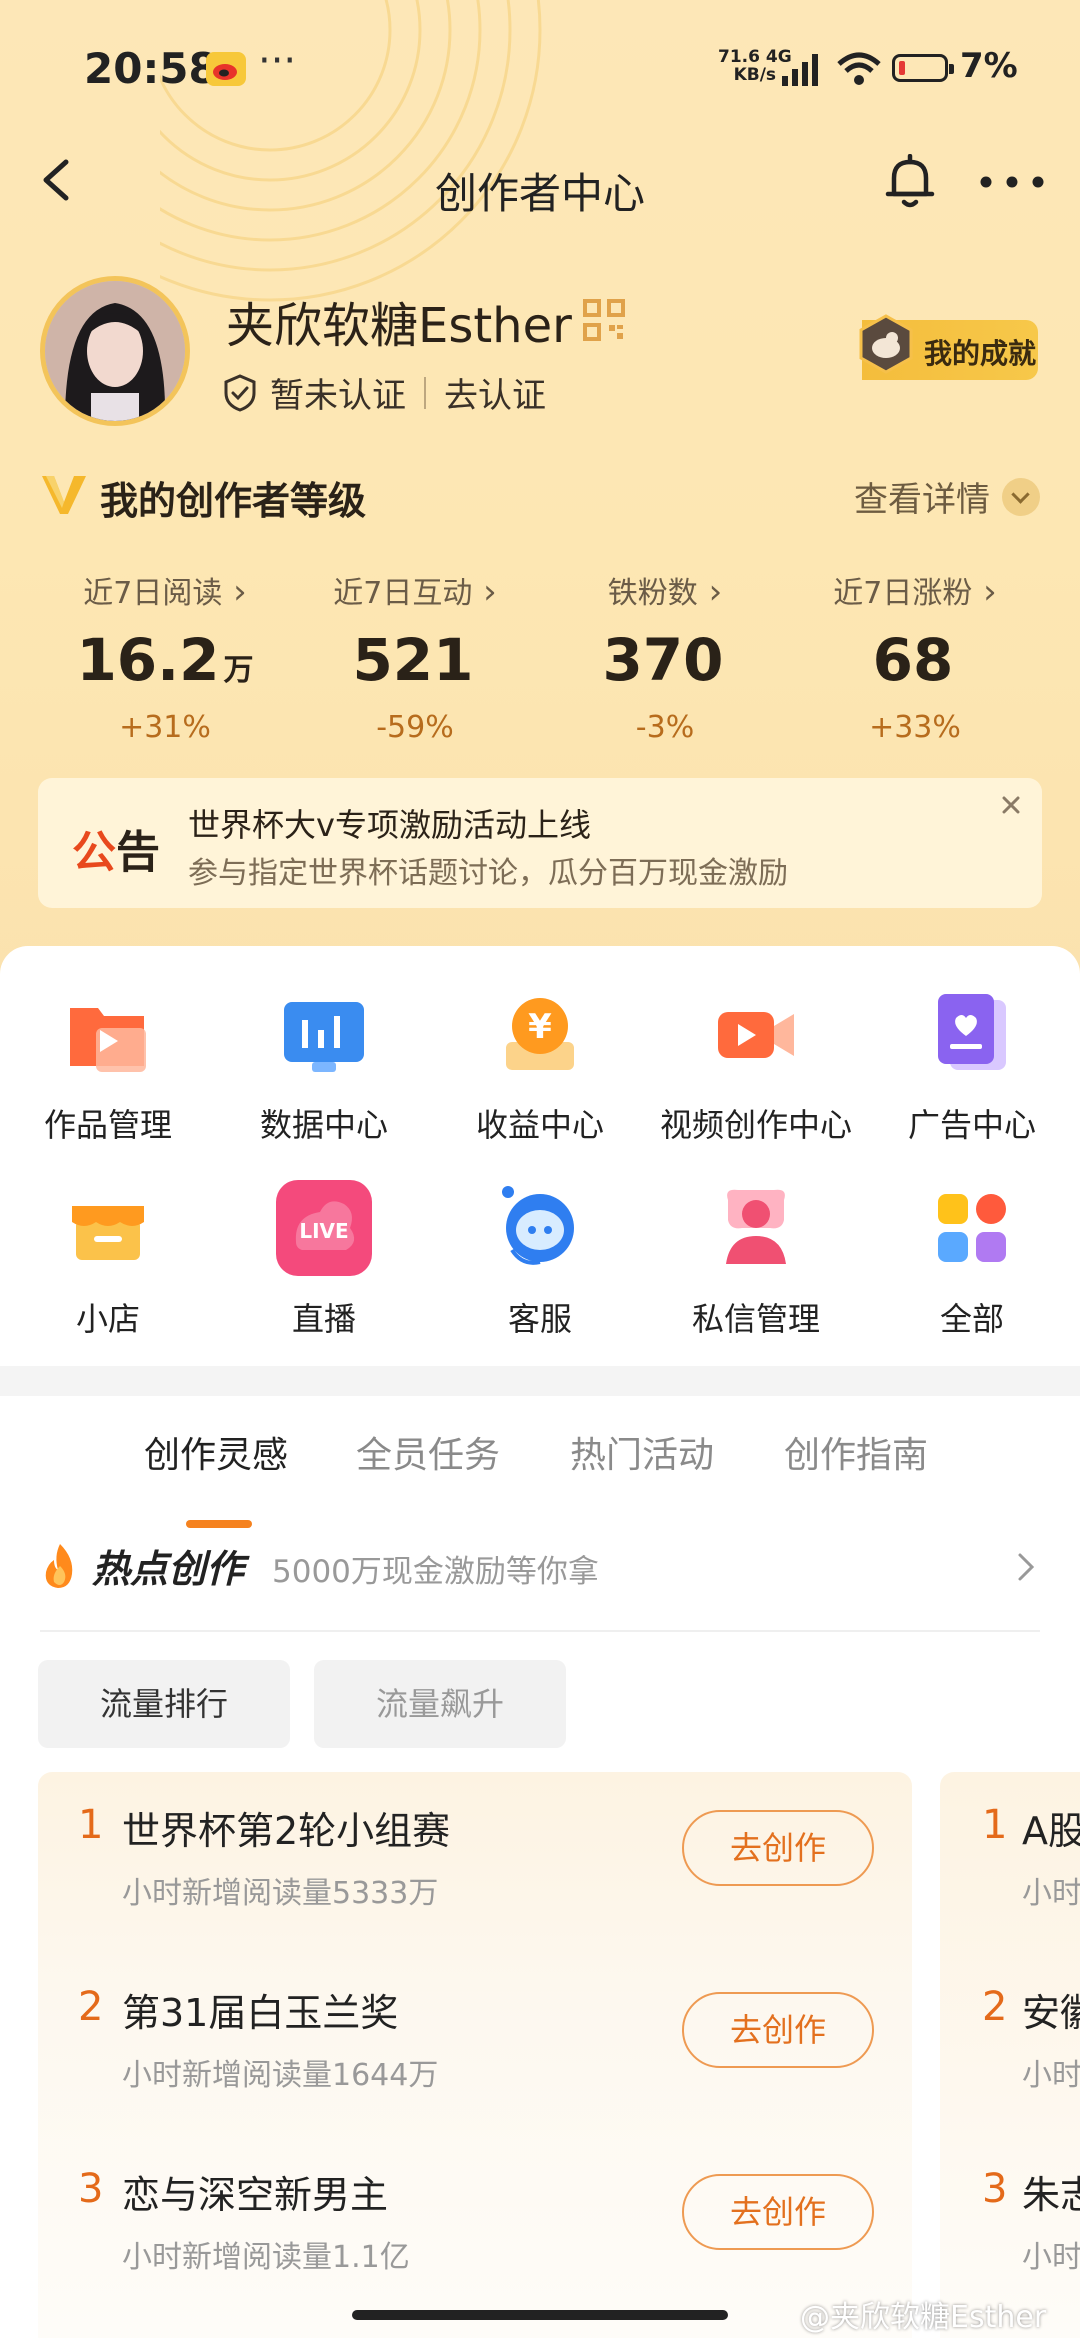  What do you see at coordinates (168, 1569) in the screenshot?
I see `hot-title: 热点创作` at bounding box center [168, 1569].